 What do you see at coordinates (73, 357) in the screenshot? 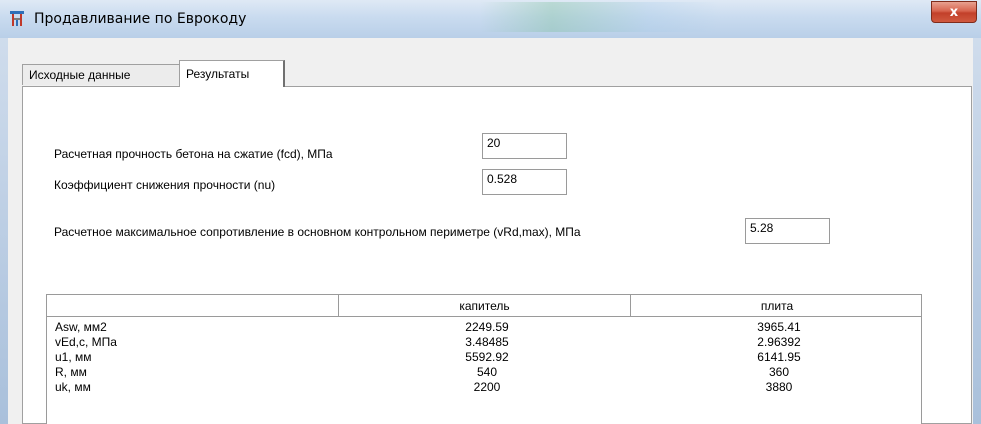
I see `table-cell: u1, мм` at bounding box center [73, 357].